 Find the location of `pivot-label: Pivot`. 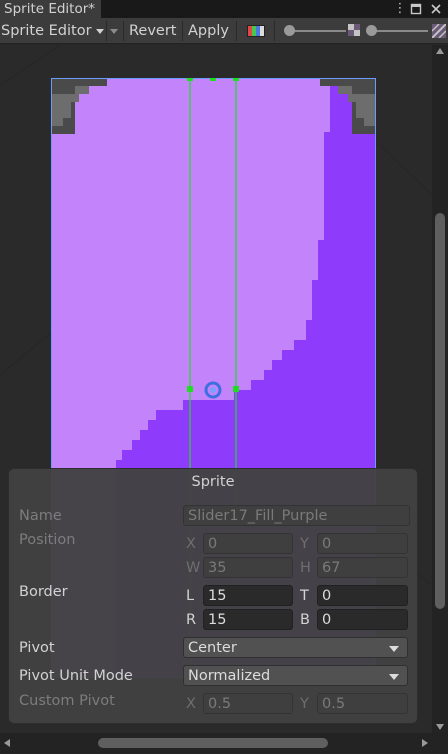

pivot-label: Pivot is located at coordinates (37, 648).